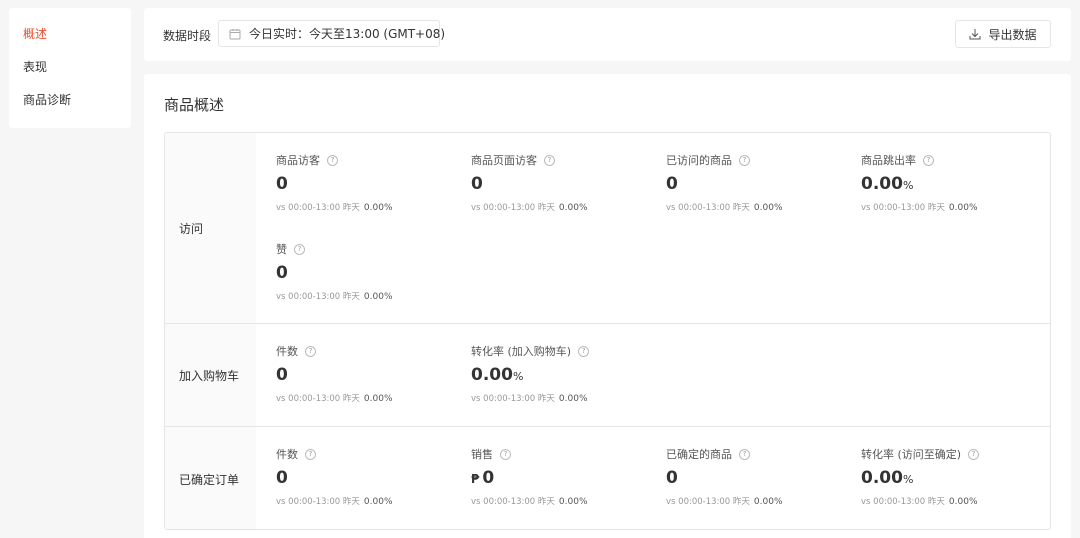 The height and width of the screenshot is (538, 1080). I want to click on metric-order-units: 件数? 0 vs 00:00-13:00 昨天 0.00%, so click(371, 476).